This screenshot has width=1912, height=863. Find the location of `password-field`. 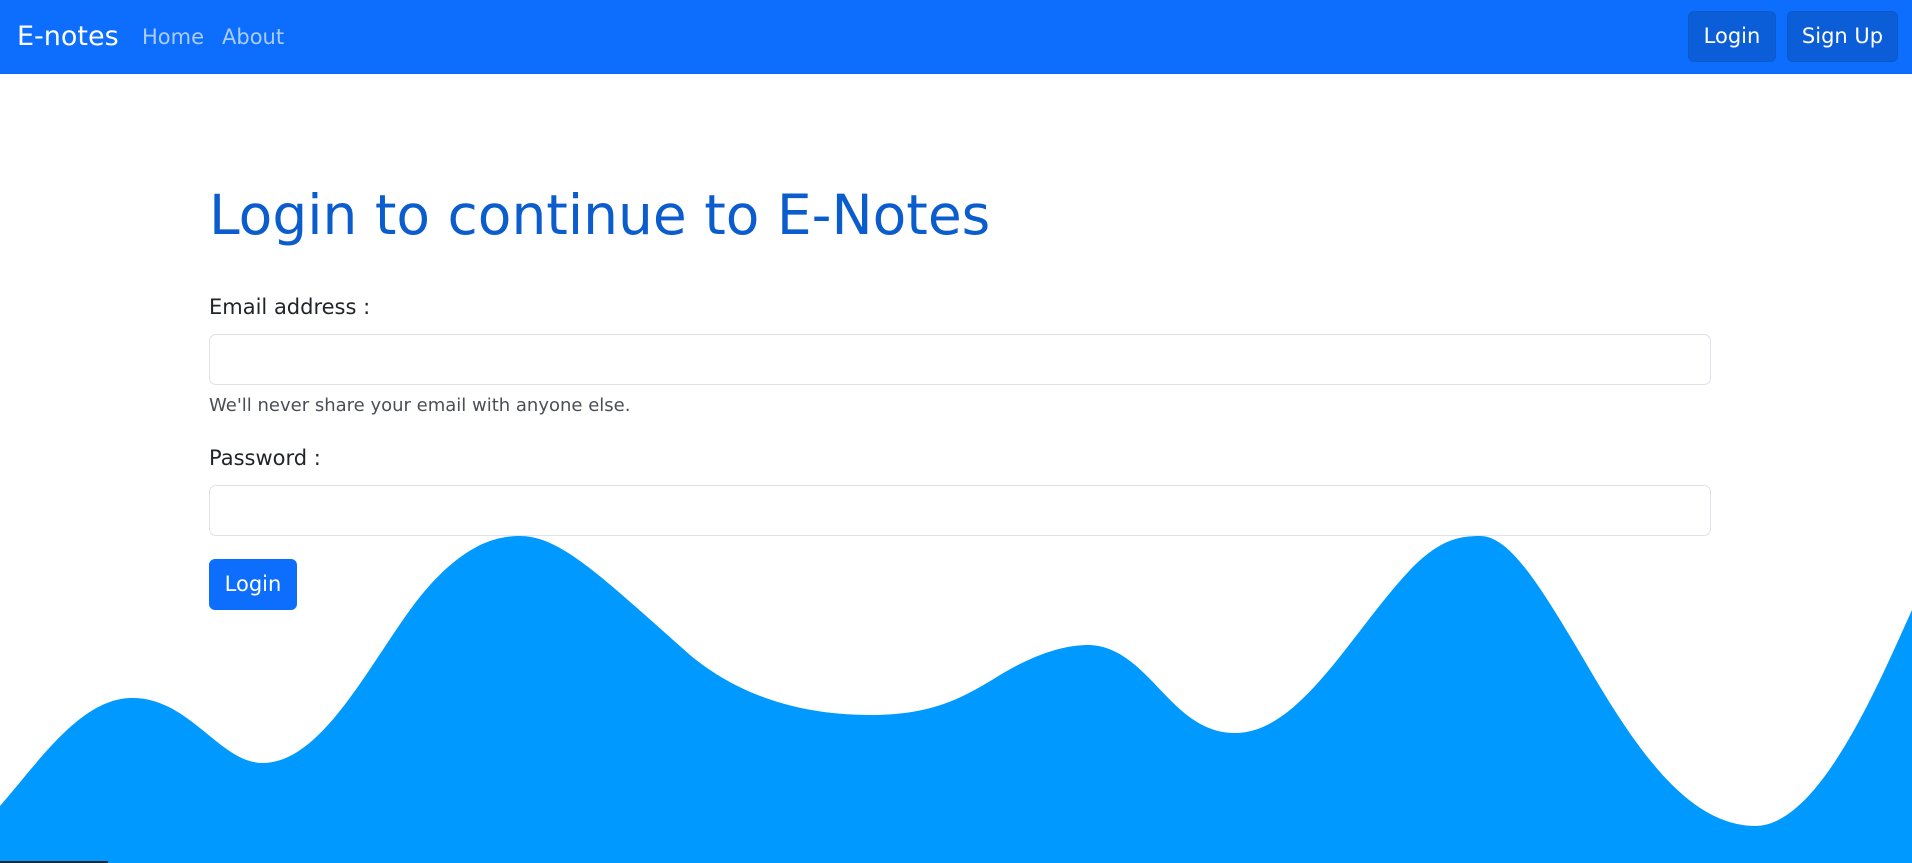

password-field is located at coordinates (960, 510).